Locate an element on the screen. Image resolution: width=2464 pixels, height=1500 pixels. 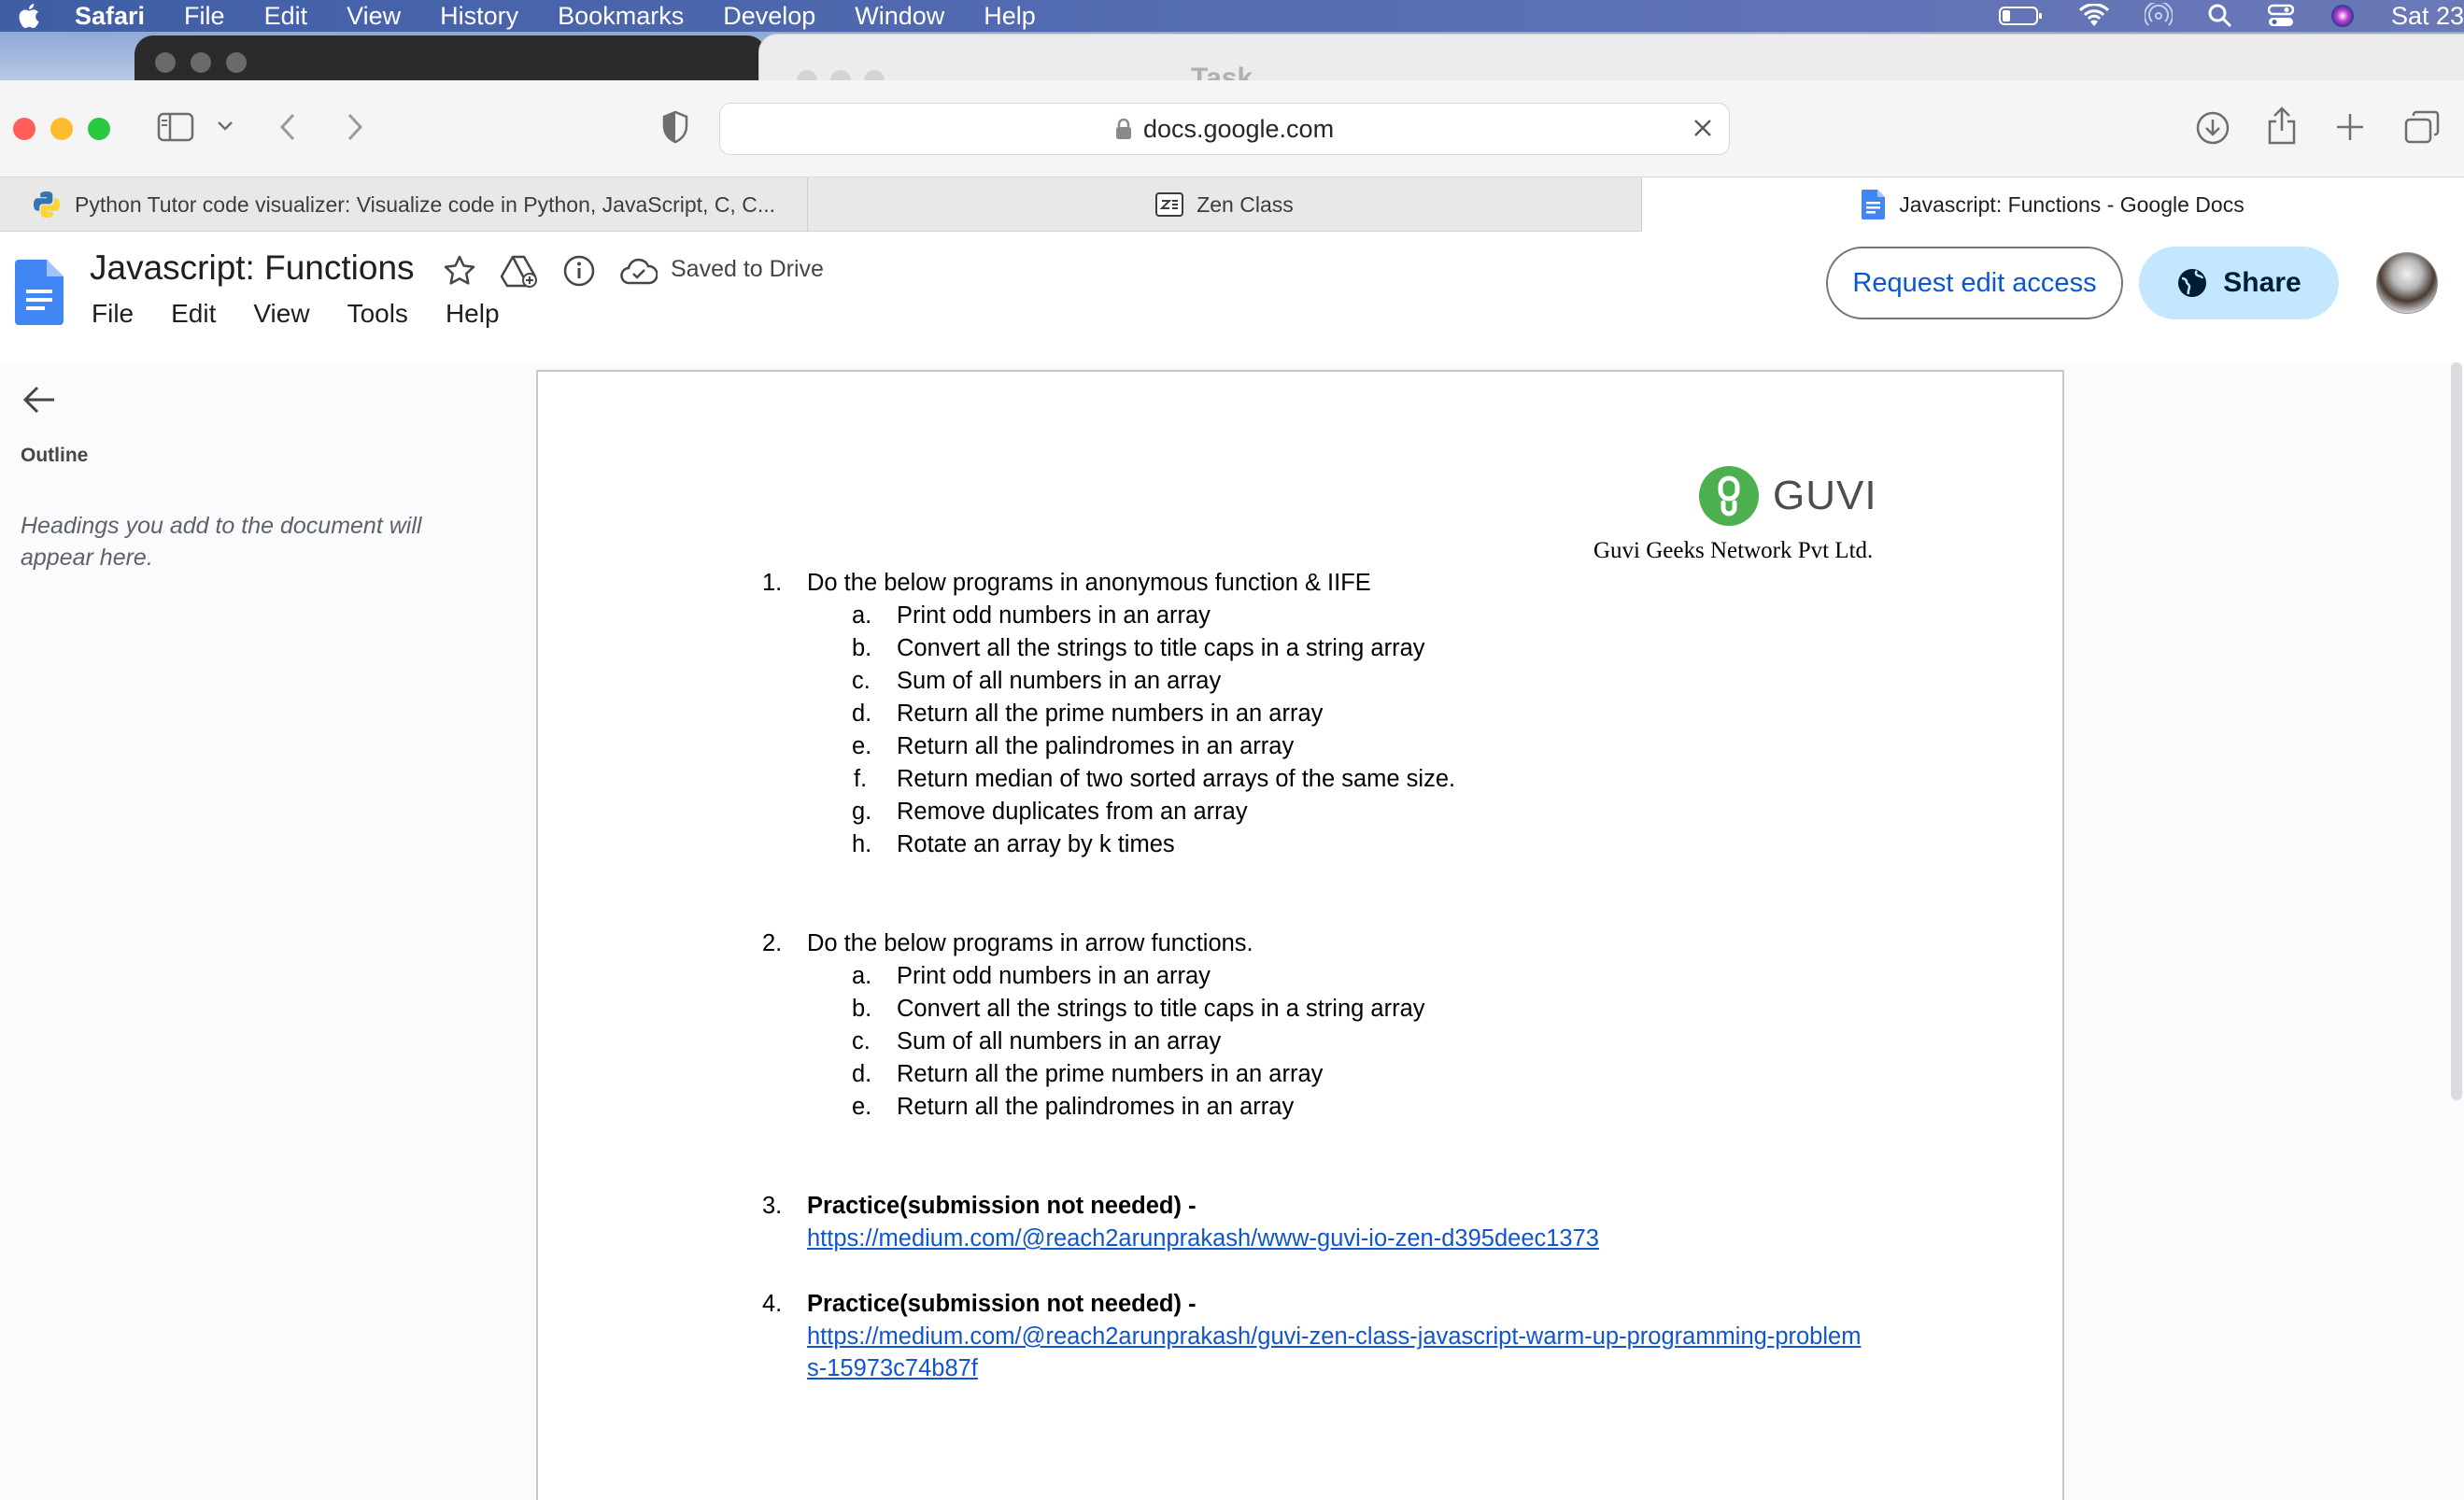
globe-icon is located at coordinates (2192, 283).